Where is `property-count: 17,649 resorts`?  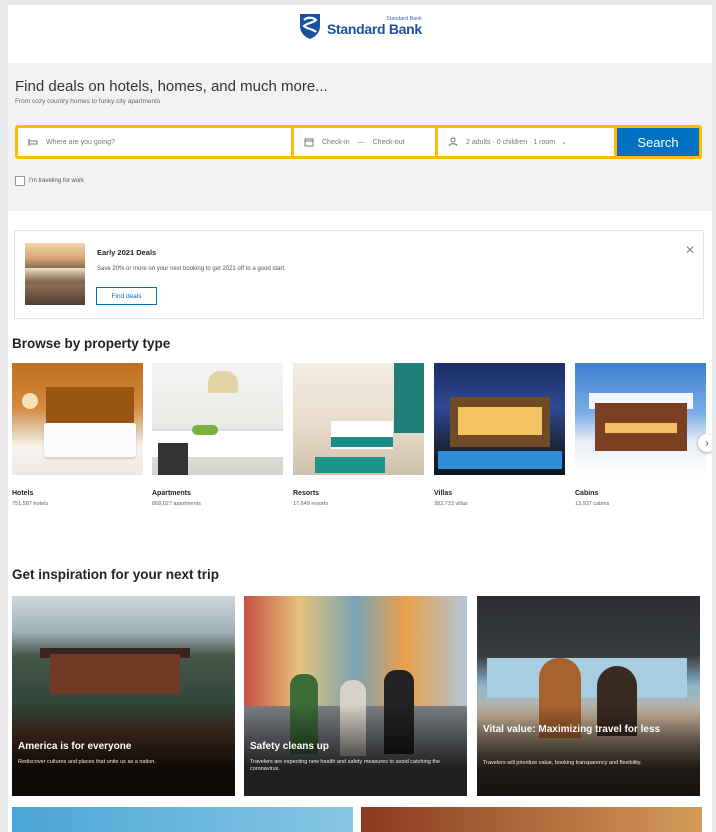 property-count: 17,649 resorts is located at coordinates (311, 504).